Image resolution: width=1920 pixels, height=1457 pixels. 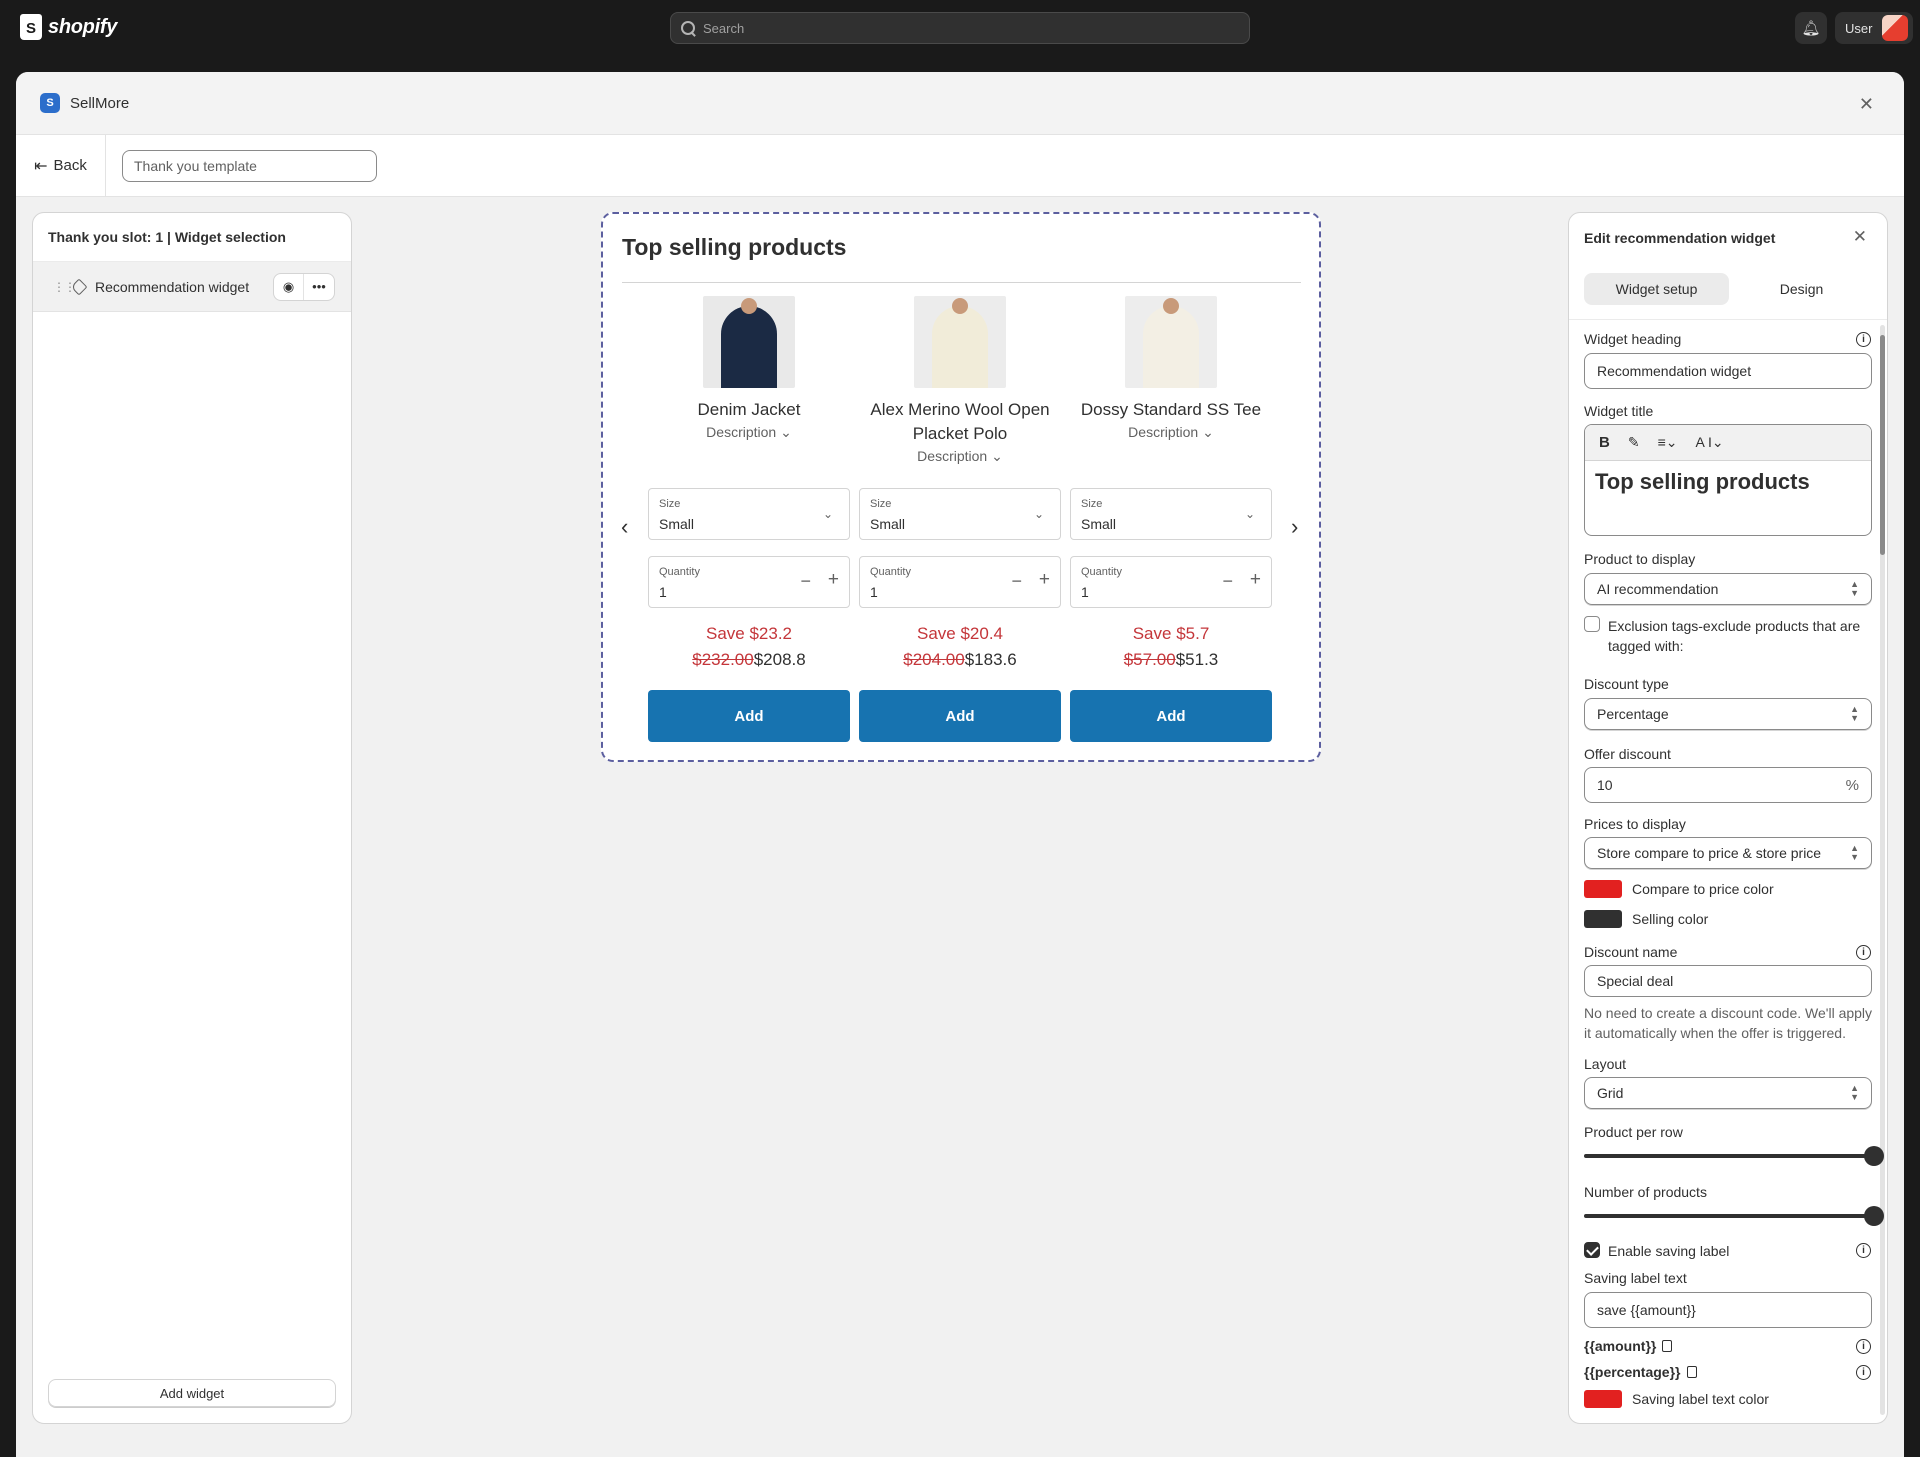 What do you see at coordinates (779, 659) in the screenshot?
I see `selling-price: $208.8` at bounding box center [779, 659].